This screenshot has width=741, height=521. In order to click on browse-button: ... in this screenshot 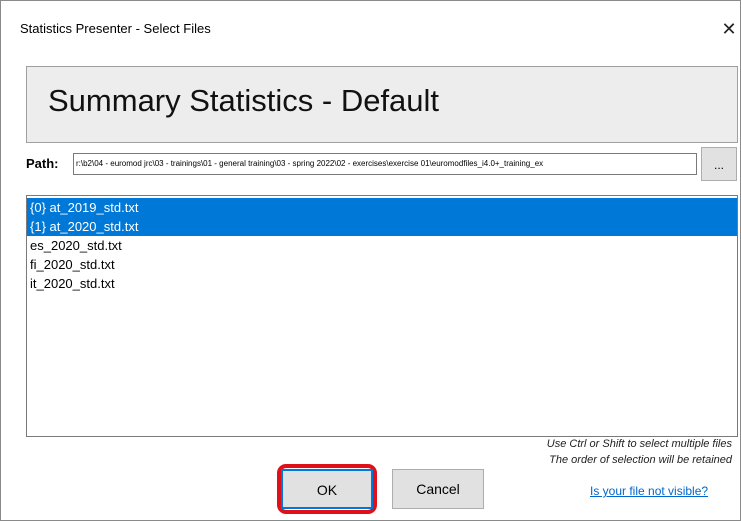, I will do `click(719, 164)`.